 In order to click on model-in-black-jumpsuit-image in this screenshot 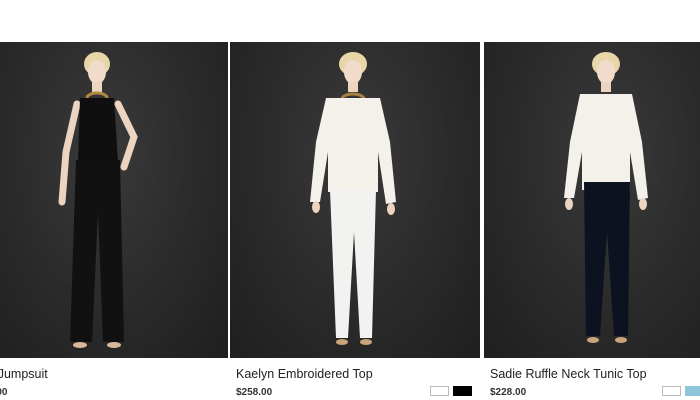, I will do `click(98, 200)`.